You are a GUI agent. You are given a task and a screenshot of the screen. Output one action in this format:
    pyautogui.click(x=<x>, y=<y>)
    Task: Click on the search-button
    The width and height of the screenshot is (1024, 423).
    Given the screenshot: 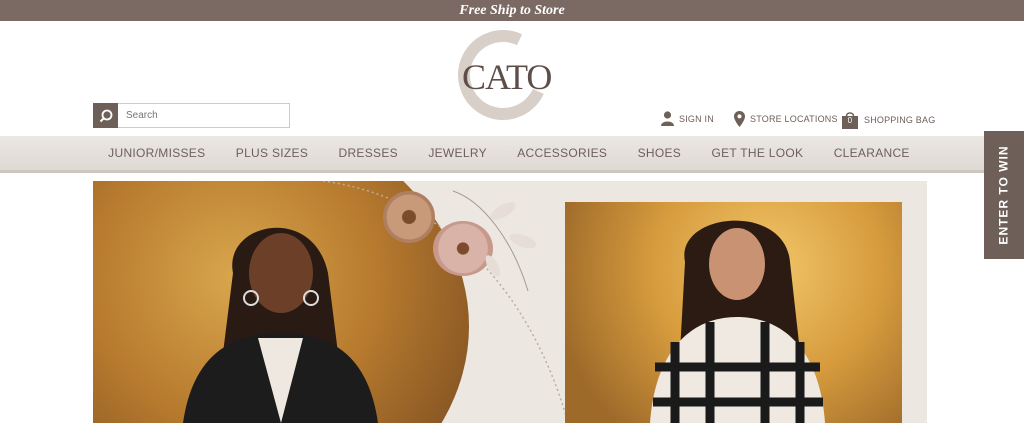 What is the action you would take?
    pyautogui.click(x=105, y=115)
    